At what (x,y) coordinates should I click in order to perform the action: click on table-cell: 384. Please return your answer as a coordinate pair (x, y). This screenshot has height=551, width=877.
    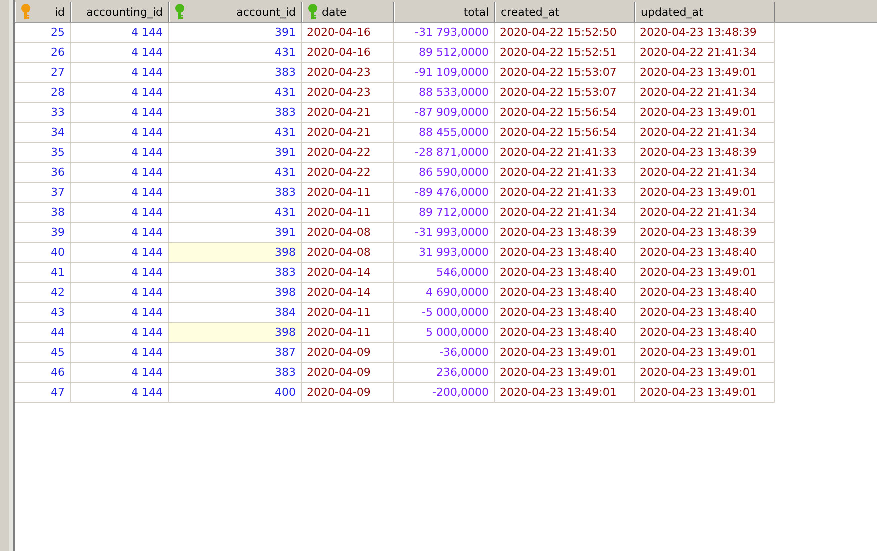
    Looking at the image, I should click on (235, 313).